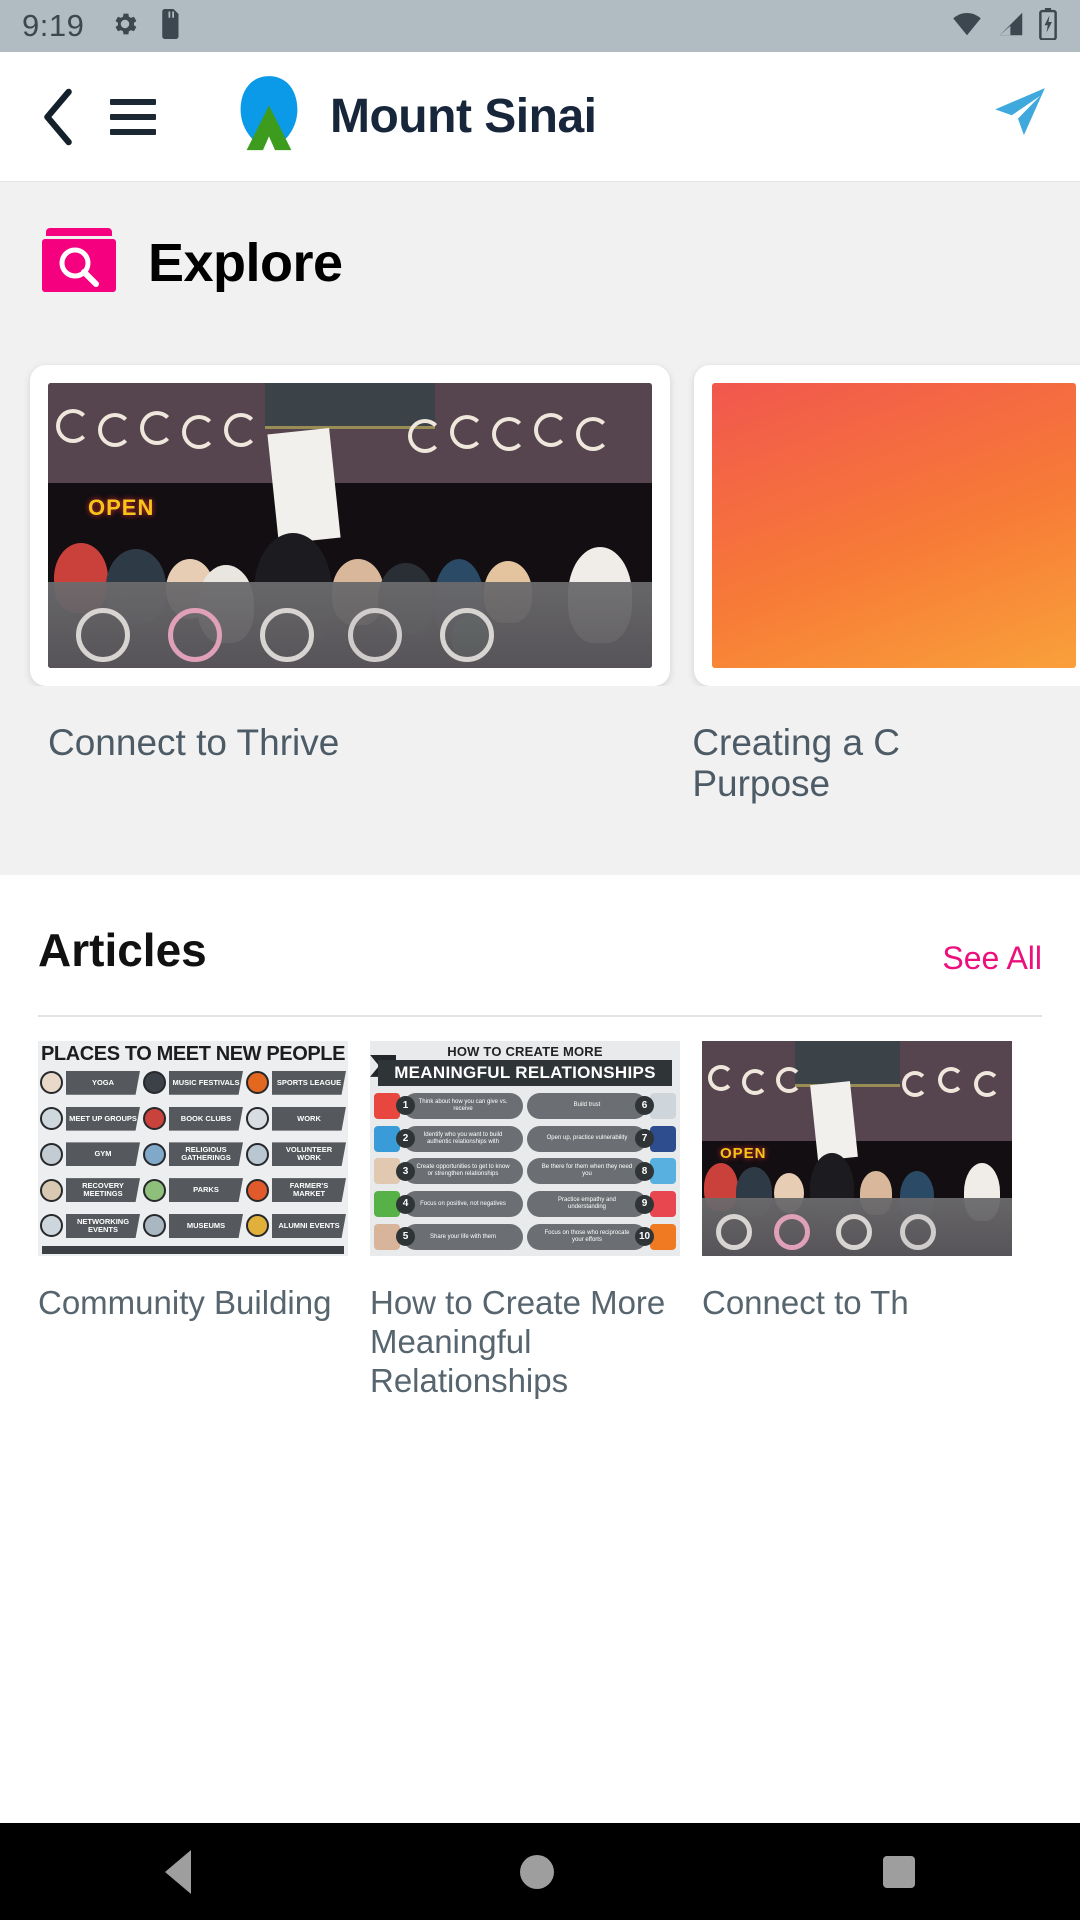 Image resolution: width=1080 pixels, height=1920 pixels. What do you see at coordinates (857, 1220) in the screenshot?
I see `article-card: OPEN Connect to Th` at bounding box center [857, 1220].